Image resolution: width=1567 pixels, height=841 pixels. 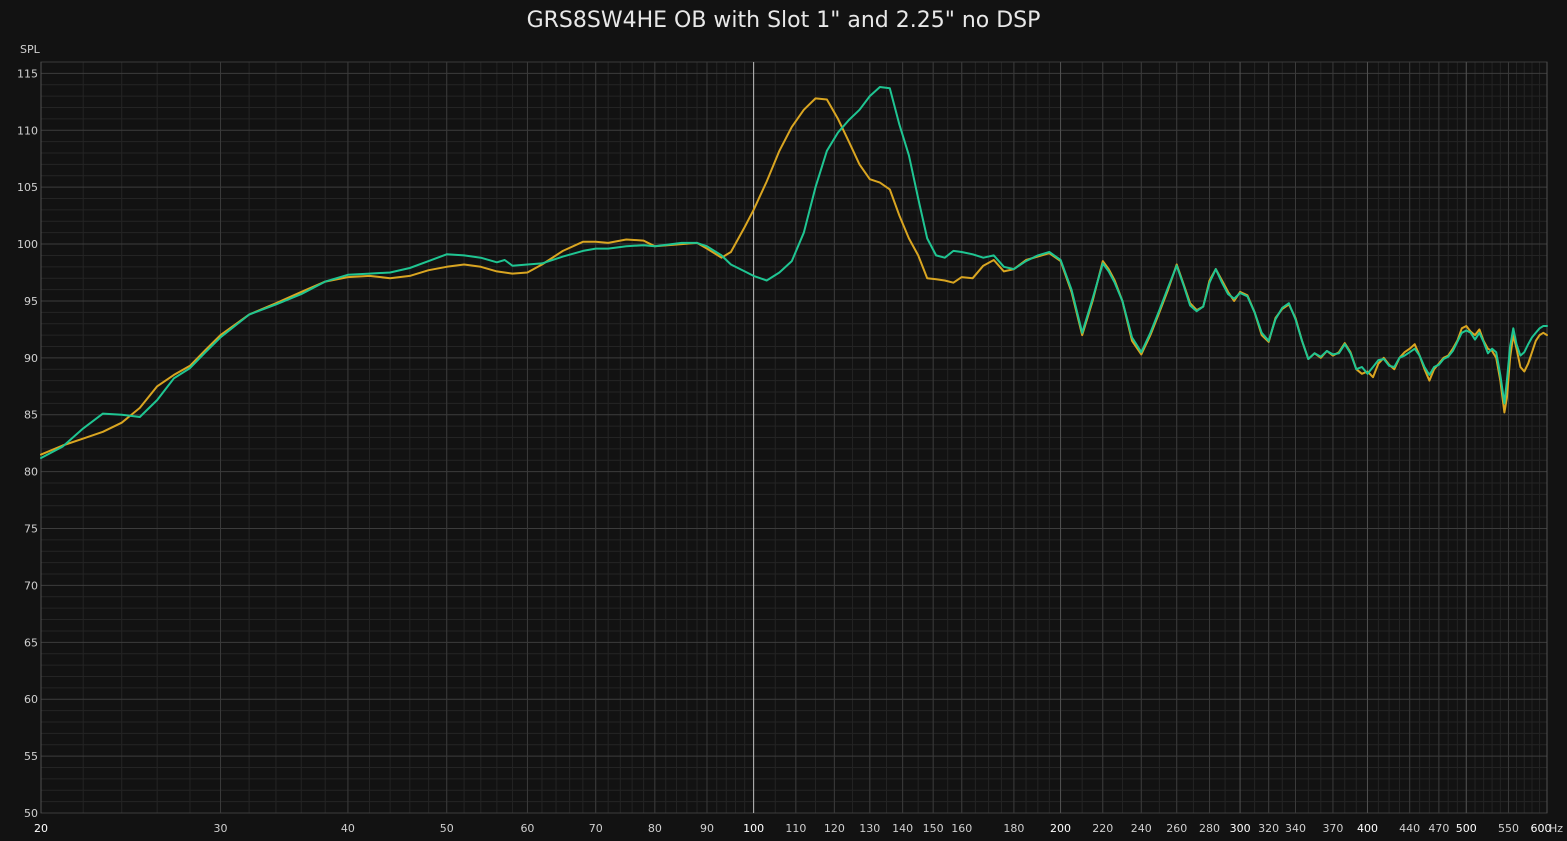 I want to click on y-tick-label: 115, so click(x=27, y=73).